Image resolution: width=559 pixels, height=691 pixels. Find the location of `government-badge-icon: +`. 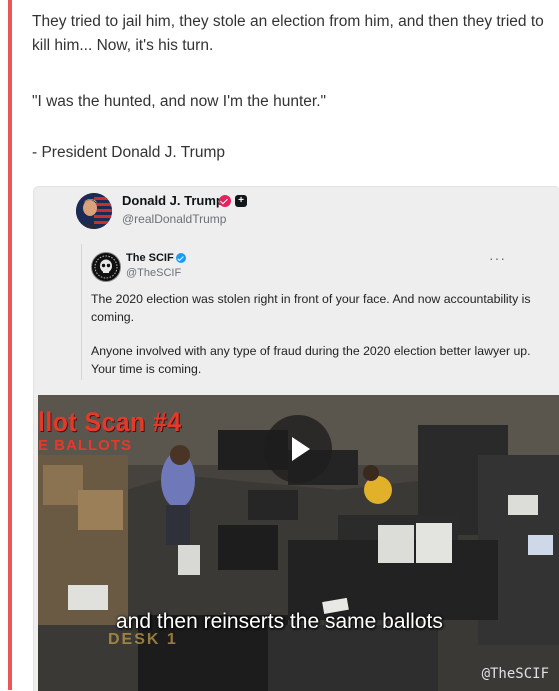

government-badge-icon: + is located at coordinates (241, 201).